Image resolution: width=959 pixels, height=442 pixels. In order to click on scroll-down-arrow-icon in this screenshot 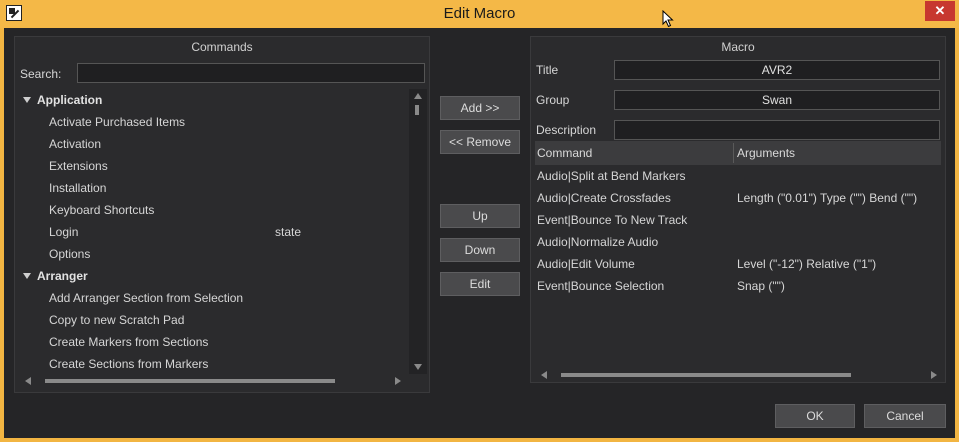, I will do `click(418, 367)`.